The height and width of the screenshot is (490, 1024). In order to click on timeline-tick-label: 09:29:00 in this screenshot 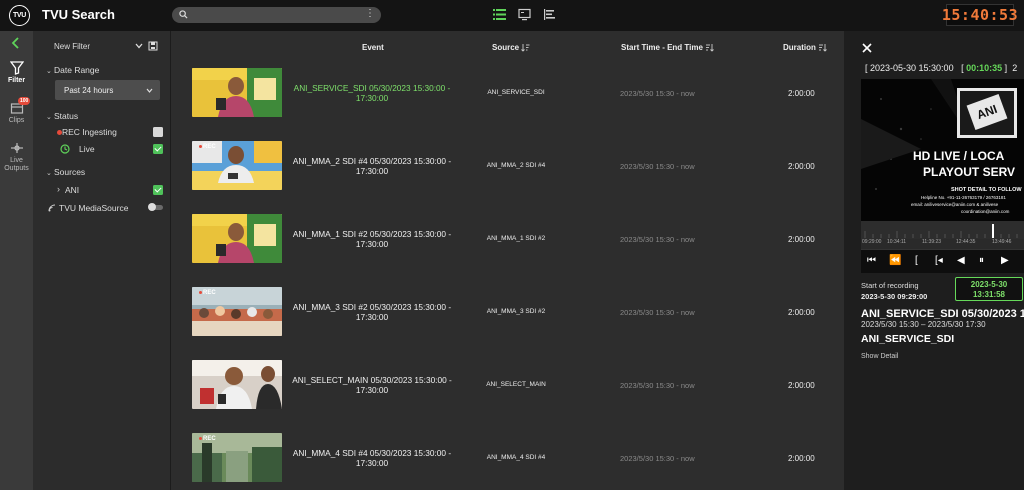, I will do `click(872, 242)`.